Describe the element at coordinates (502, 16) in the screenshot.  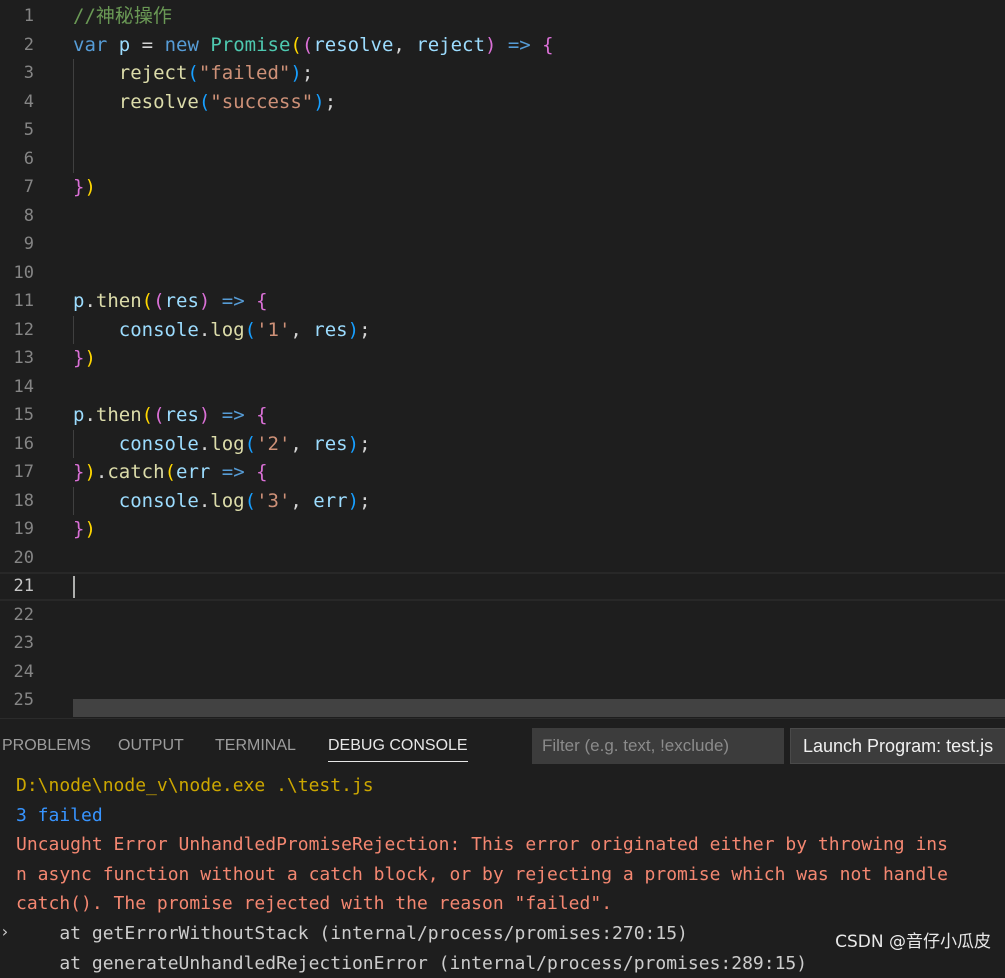
I see `code-line: 1 //神秘操作` at that location.